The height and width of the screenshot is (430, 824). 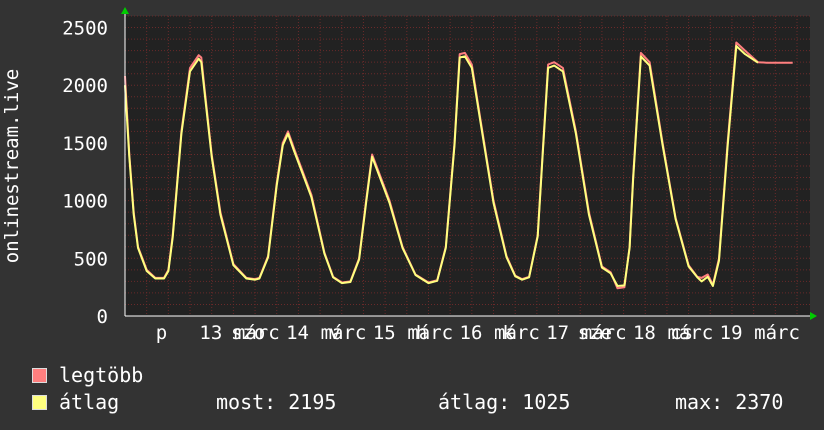 I want to click on x-tick-label: 14, so click(x=297, y=333).